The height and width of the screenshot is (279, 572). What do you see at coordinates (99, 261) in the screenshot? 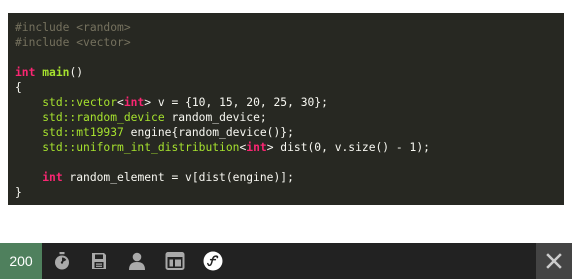
I see `memory-icon` at bounding box center [99, 261].